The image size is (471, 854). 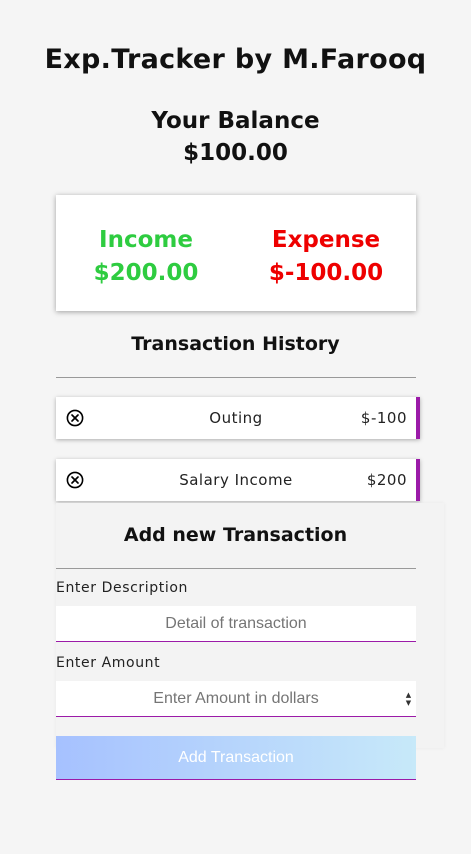 What do you see at coordinates (146, 273) in the screenshot?
I see `income-value: $200.00` at bounding box center [146, 273].